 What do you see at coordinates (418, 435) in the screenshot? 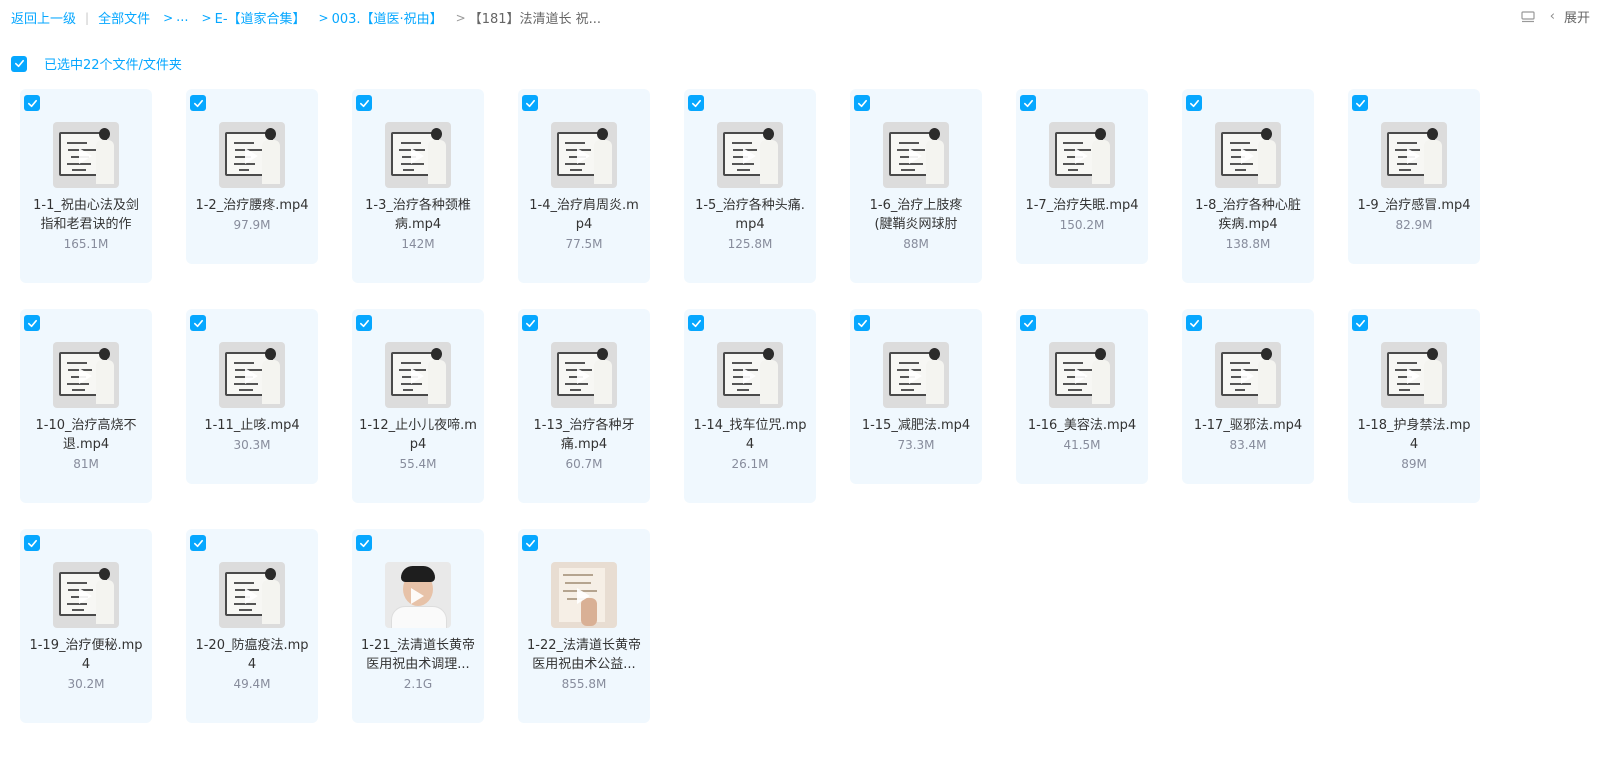
I see `file-name: 1-12_止小儿夜啼.m p4` at bounding box center [418, 435].